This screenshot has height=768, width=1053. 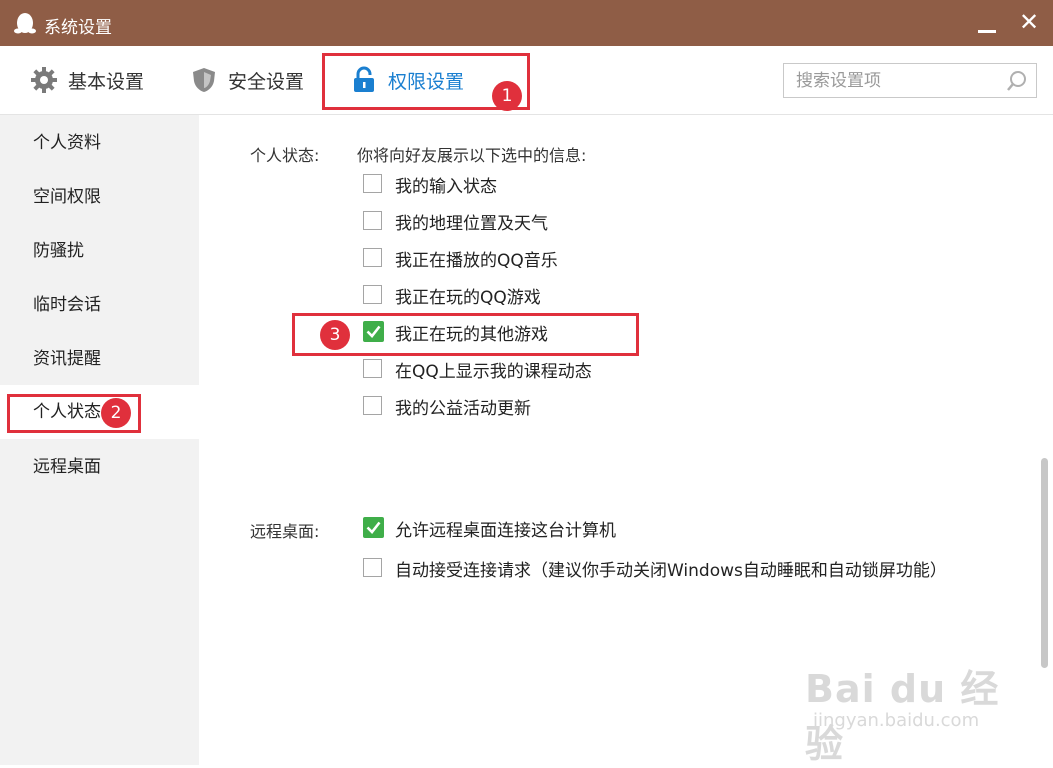 What do you see at coordinates (204, 80) in the screenshot?
I see `shield-icon` at bounding box center [204, 80].